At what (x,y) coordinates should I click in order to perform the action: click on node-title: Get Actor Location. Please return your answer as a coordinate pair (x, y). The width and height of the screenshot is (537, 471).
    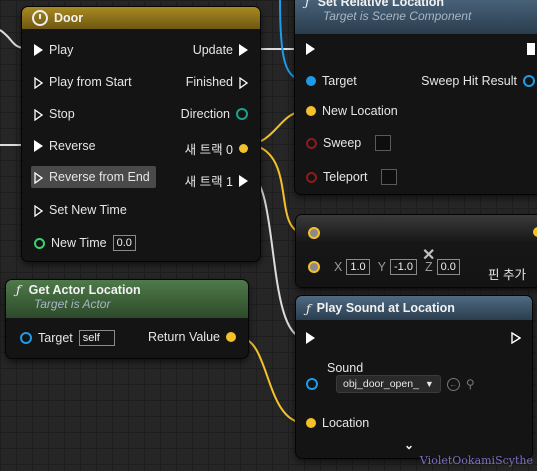
    Looking at the image, I should click on (84, 289).